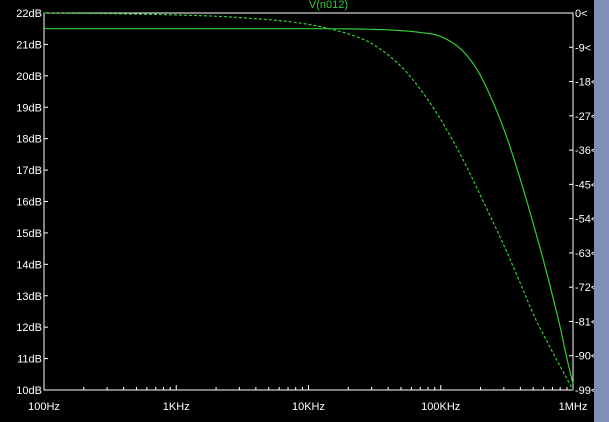 The image size is (609, 422). Describe the element at coordinates (584, 391) in the screenshot. I see `y-right-tick-label: -99<` at that location.